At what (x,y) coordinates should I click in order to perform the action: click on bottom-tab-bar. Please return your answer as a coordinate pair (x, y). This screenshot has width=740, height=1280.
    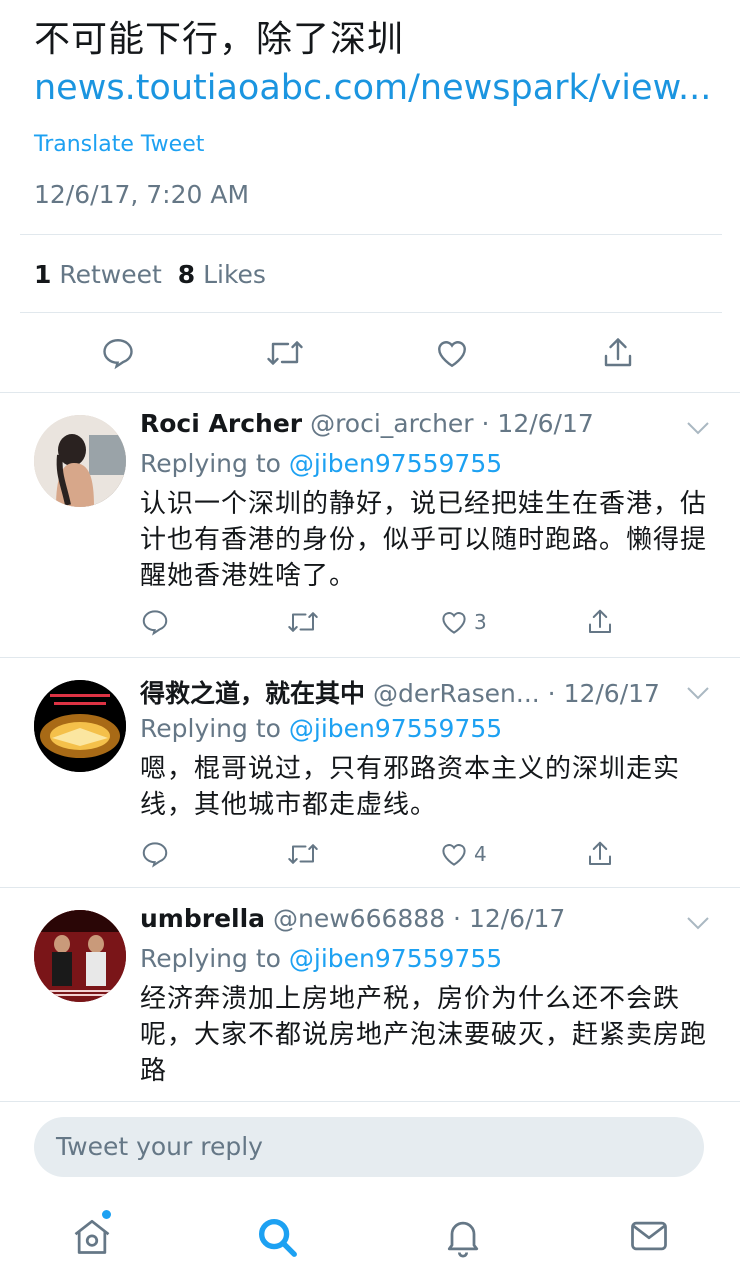
    Looking at the image, I should click on (370, 1240).